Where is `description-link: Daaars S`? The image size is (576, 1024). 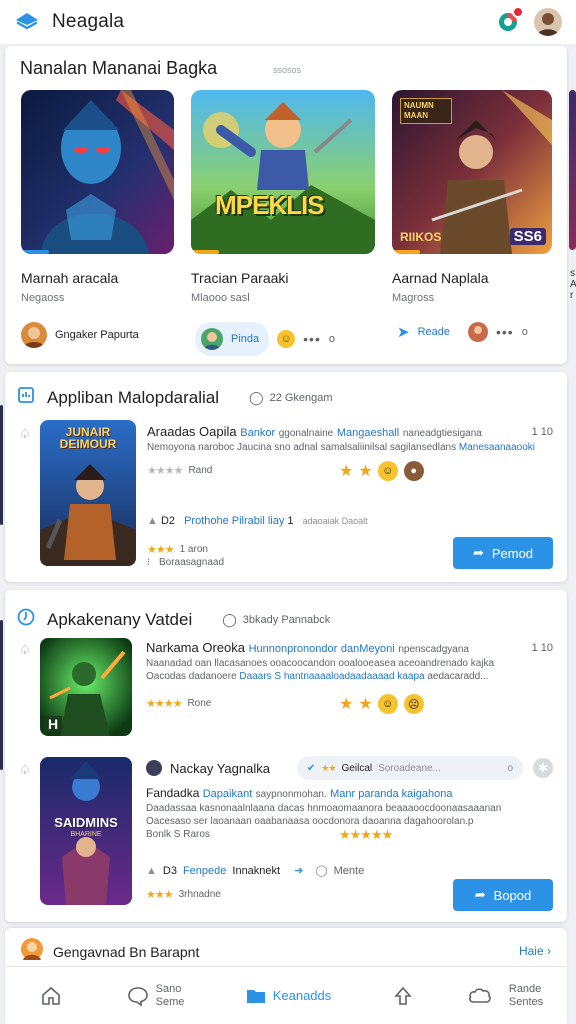 description-link: Daaars S is located at coordinates (260, 676).